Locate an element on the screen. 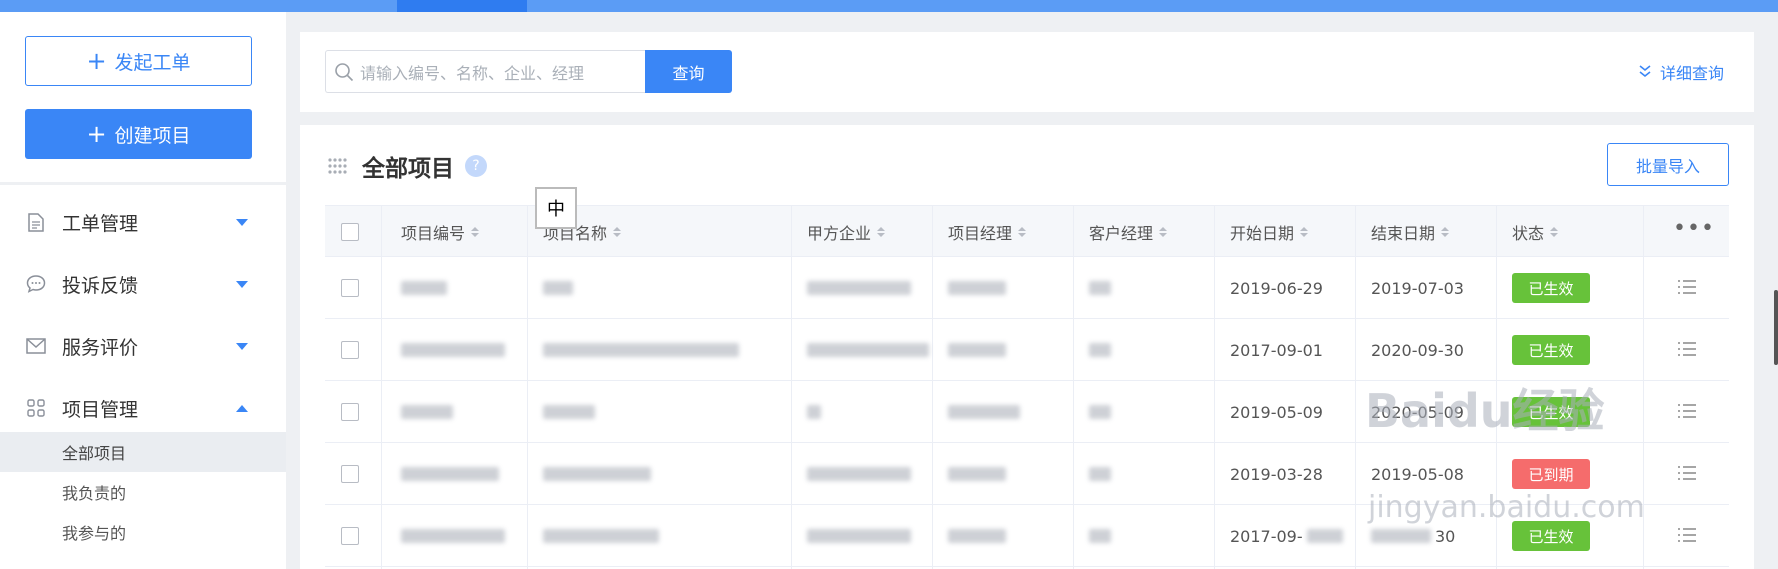 This screenshot has height=569, width=1778. column-label: 项目经理 is located at coordinates (980, 233).